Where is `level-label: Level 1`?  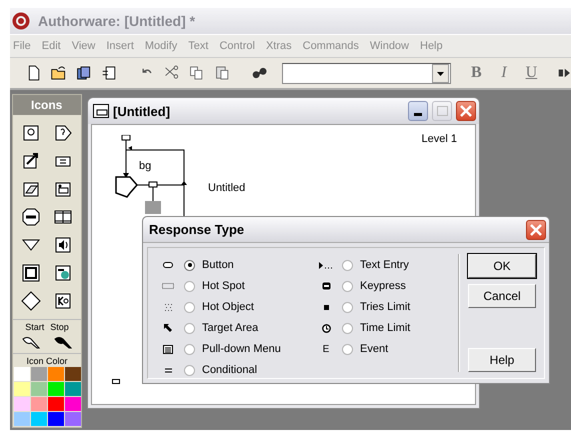
level-label: Level 1 is located at coordinates (439, 139).